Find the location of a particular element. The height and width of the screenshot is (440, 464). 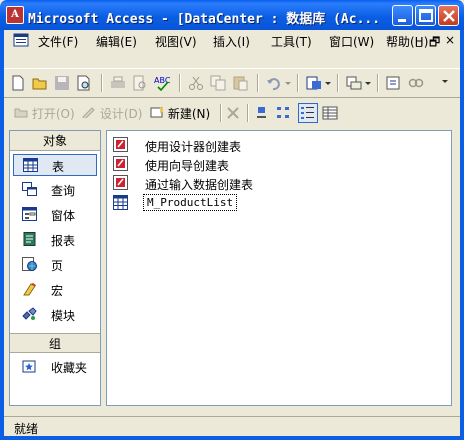

menu-insert: 插入(I) is located at coordinates (231, 41).